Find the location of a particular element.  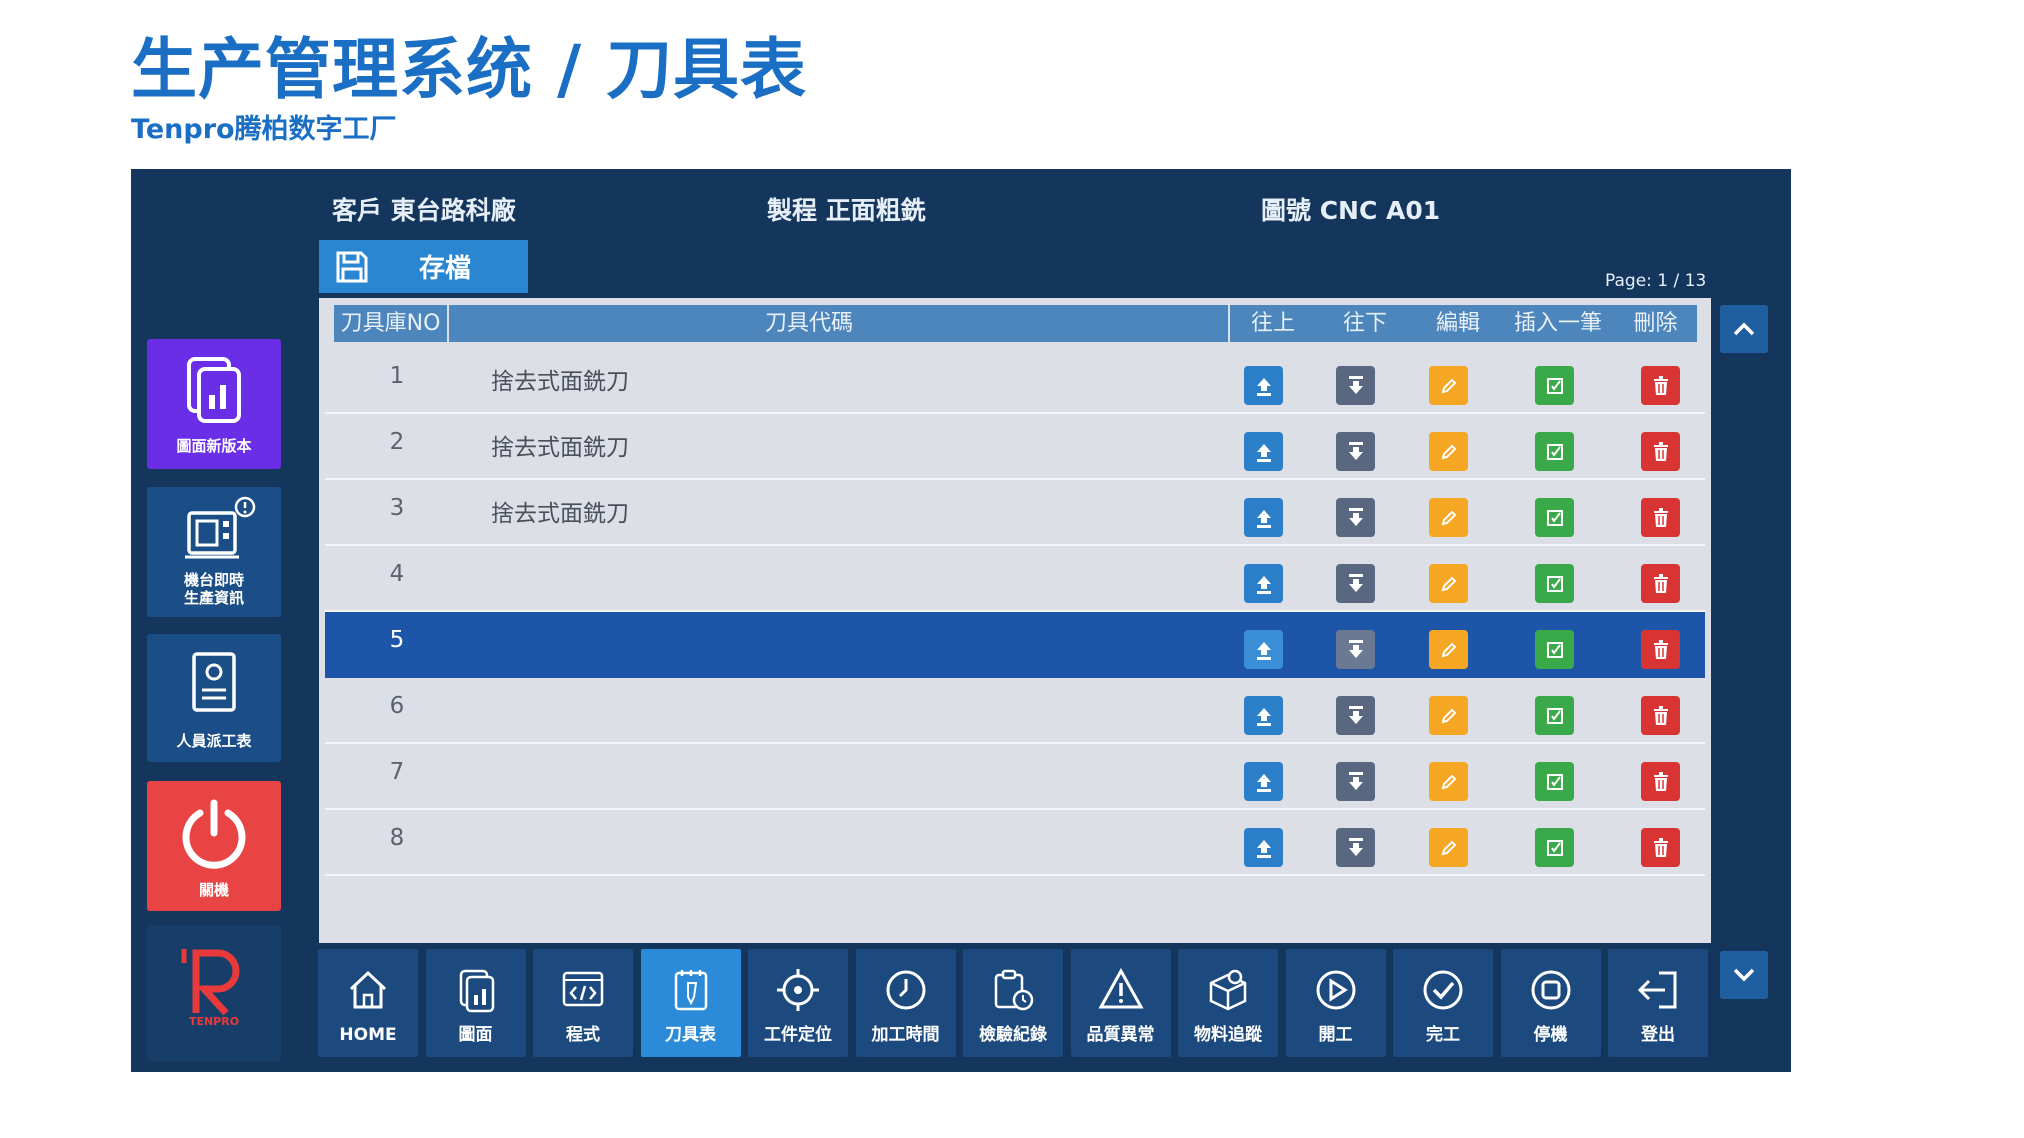

sidebar-item-dispatch-sheet: 人員派工表 is located at coordinates (214, 698).